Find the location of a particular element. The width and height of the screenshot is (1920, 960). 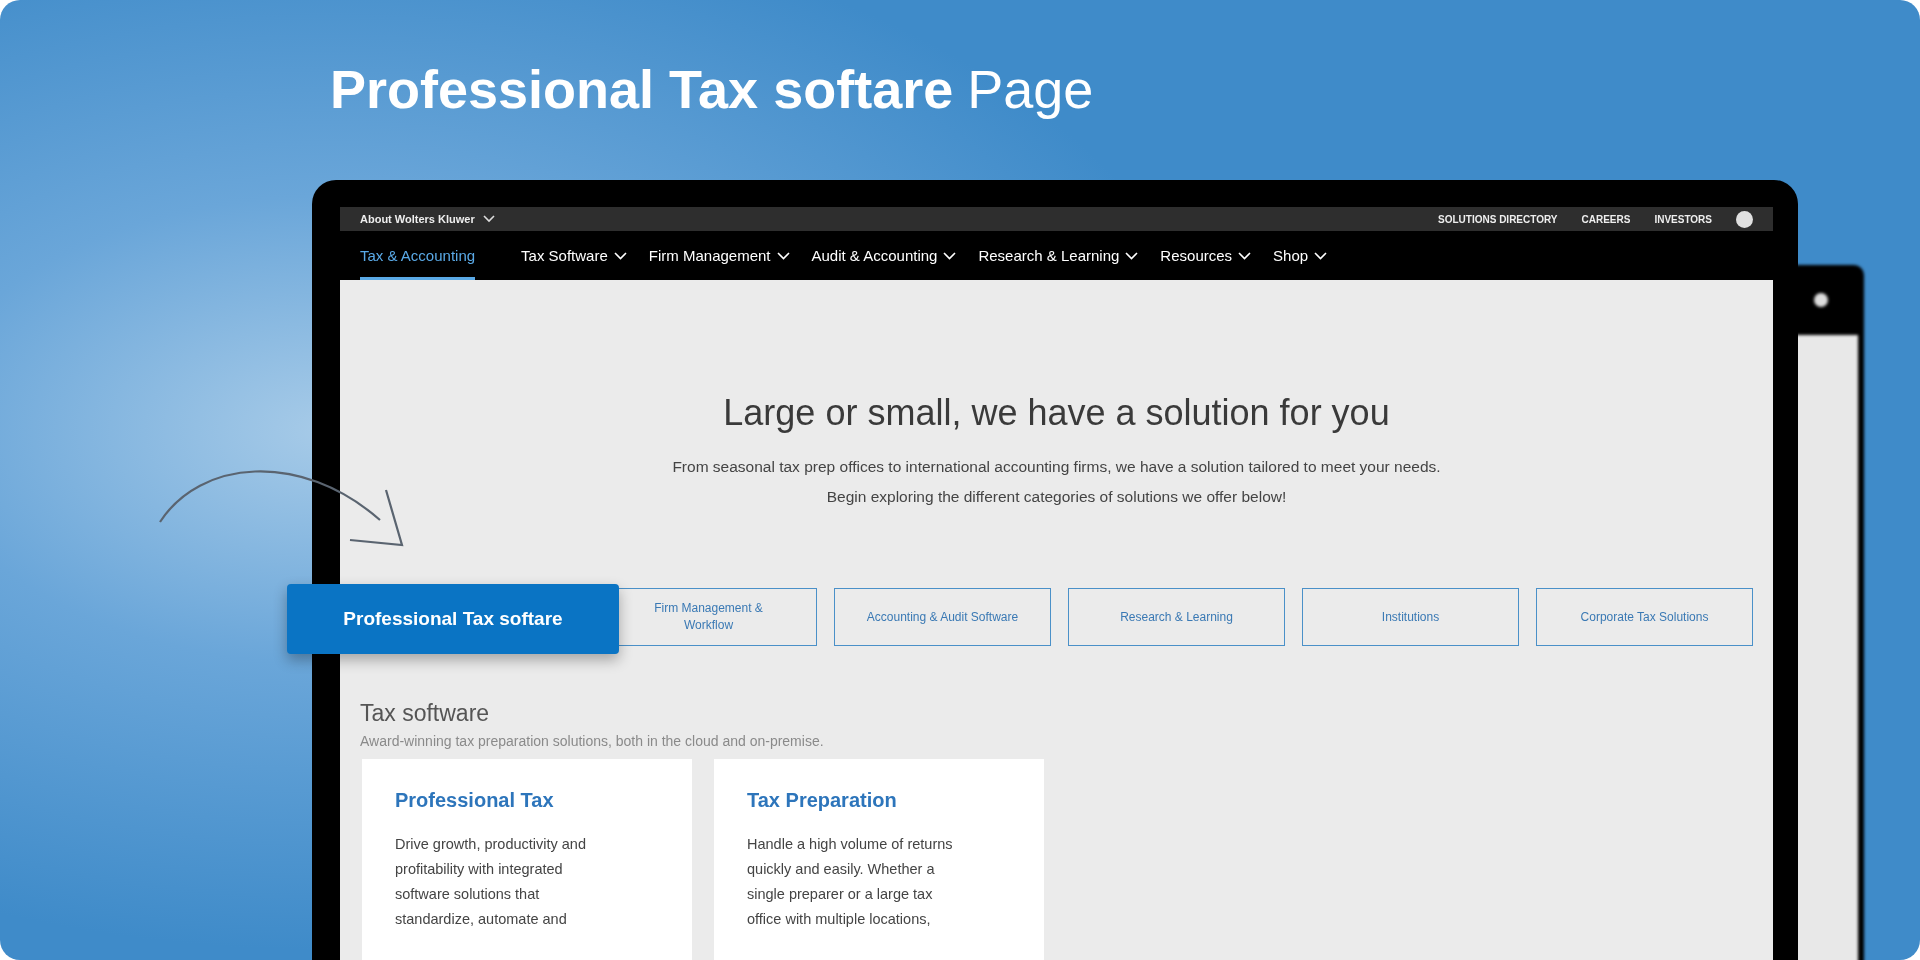

nav-tab: Research & Learning is located at coordinates (1058, 255).